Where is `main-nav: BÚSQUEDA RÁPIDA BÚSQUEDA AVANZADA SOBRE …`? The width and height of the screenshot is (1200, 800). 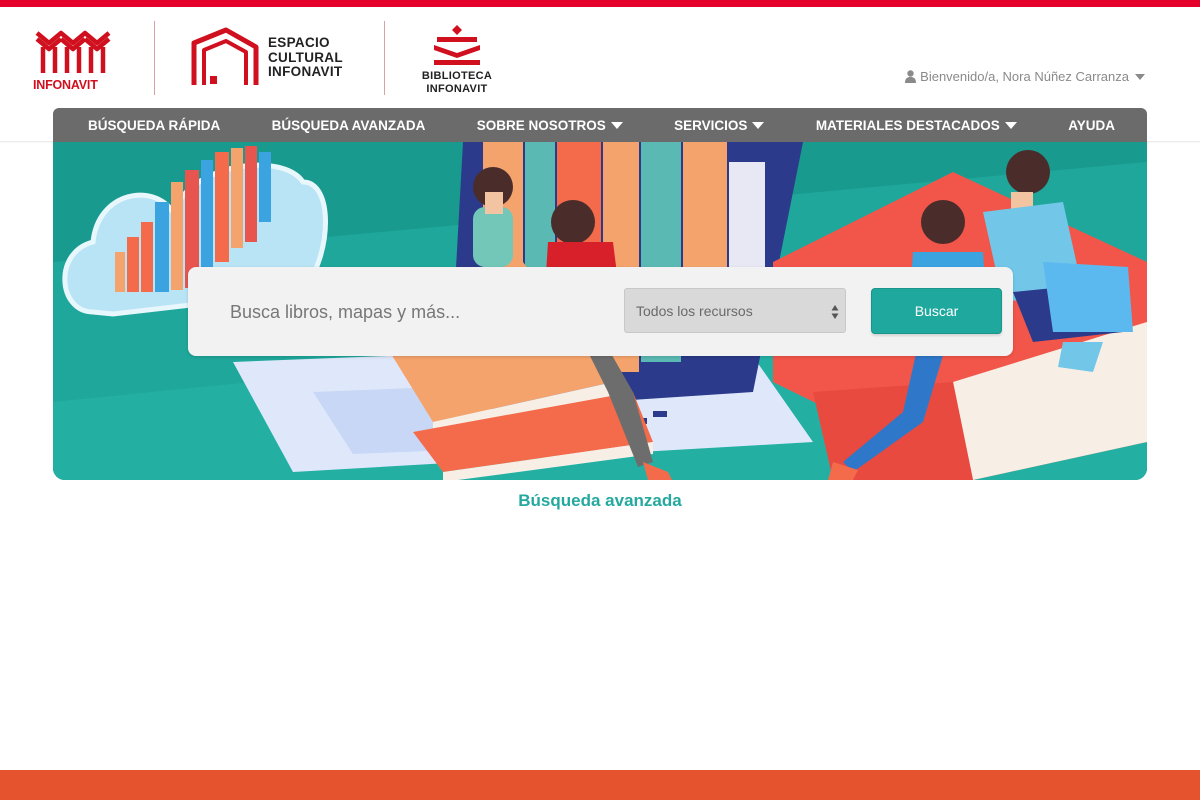
main-nav: BÚSQUEDA RÁPIDA BÚSQUEDA AVANZADA SOBRE … is located at coordinates (600, 125).